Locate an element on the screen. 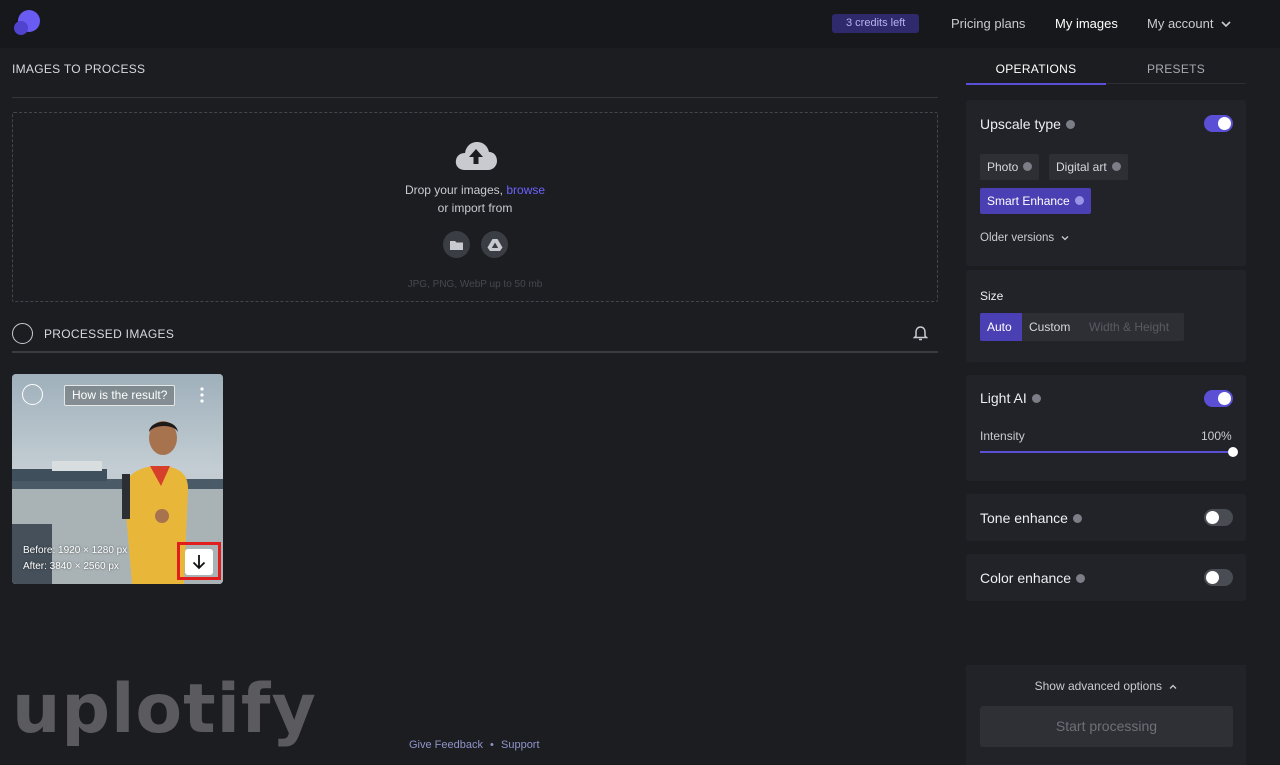 The height and width of the screenshot is (765, 1280). google-drive-icon is located at coordinates (494, 244).